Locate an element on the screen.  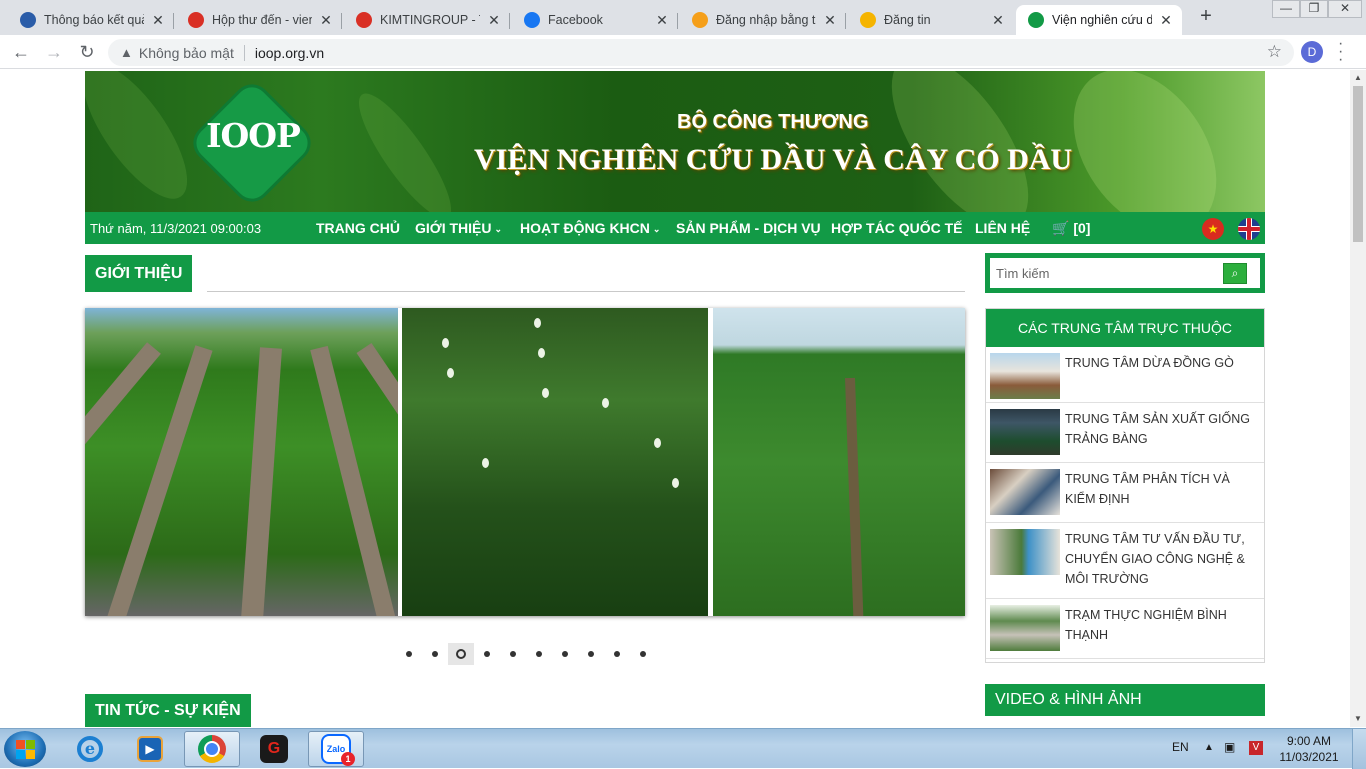
browser-menu-icon: · · · is located at coordinates (1343, 52).